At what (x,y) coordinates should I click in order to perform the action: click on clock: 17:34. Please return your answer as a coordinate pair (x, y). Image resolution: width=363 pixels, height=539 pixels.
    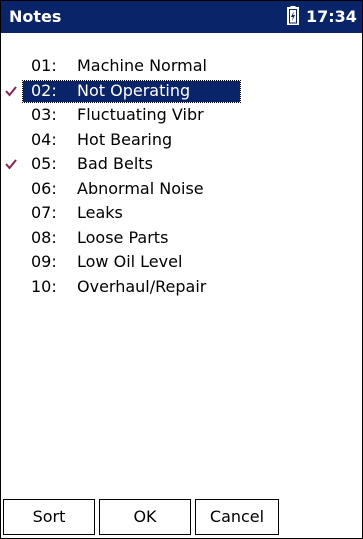
    Looking at the image, I should click on (331, 16).